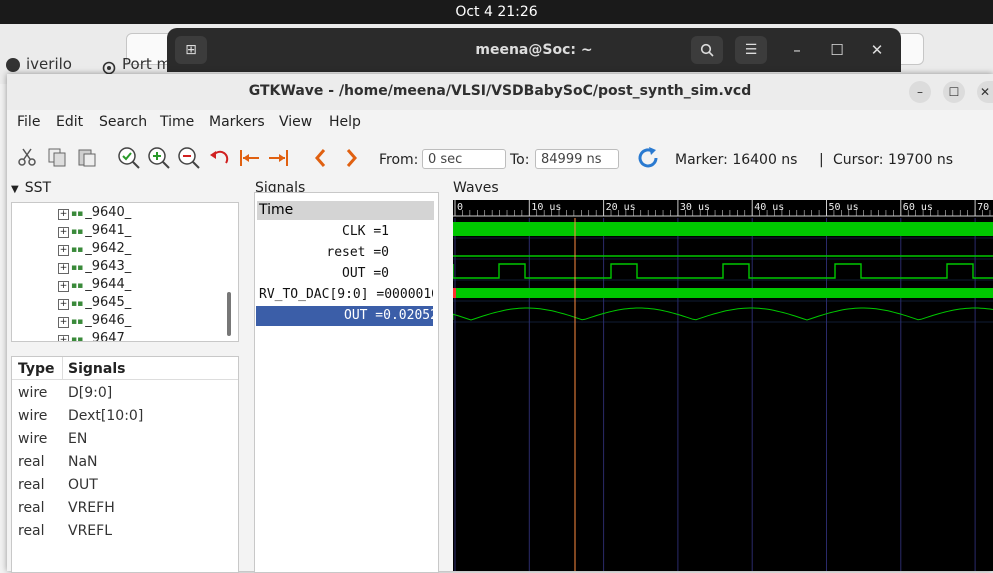 The image size is (993, 573). I want to click on tick-label: 70 u, so click(985, 207).